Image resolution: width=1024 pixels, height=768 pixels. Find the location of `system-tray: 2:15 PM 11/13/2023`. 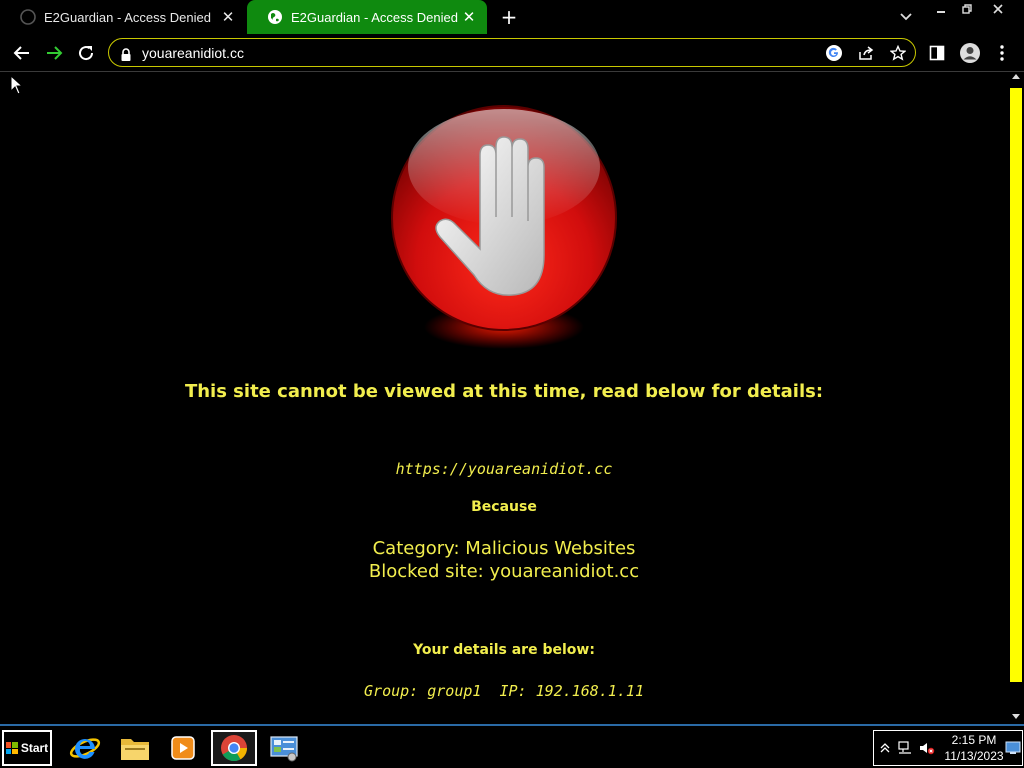

system-tray: 2:15 PM 11/13/2023 is located at coordinates (948, 748).